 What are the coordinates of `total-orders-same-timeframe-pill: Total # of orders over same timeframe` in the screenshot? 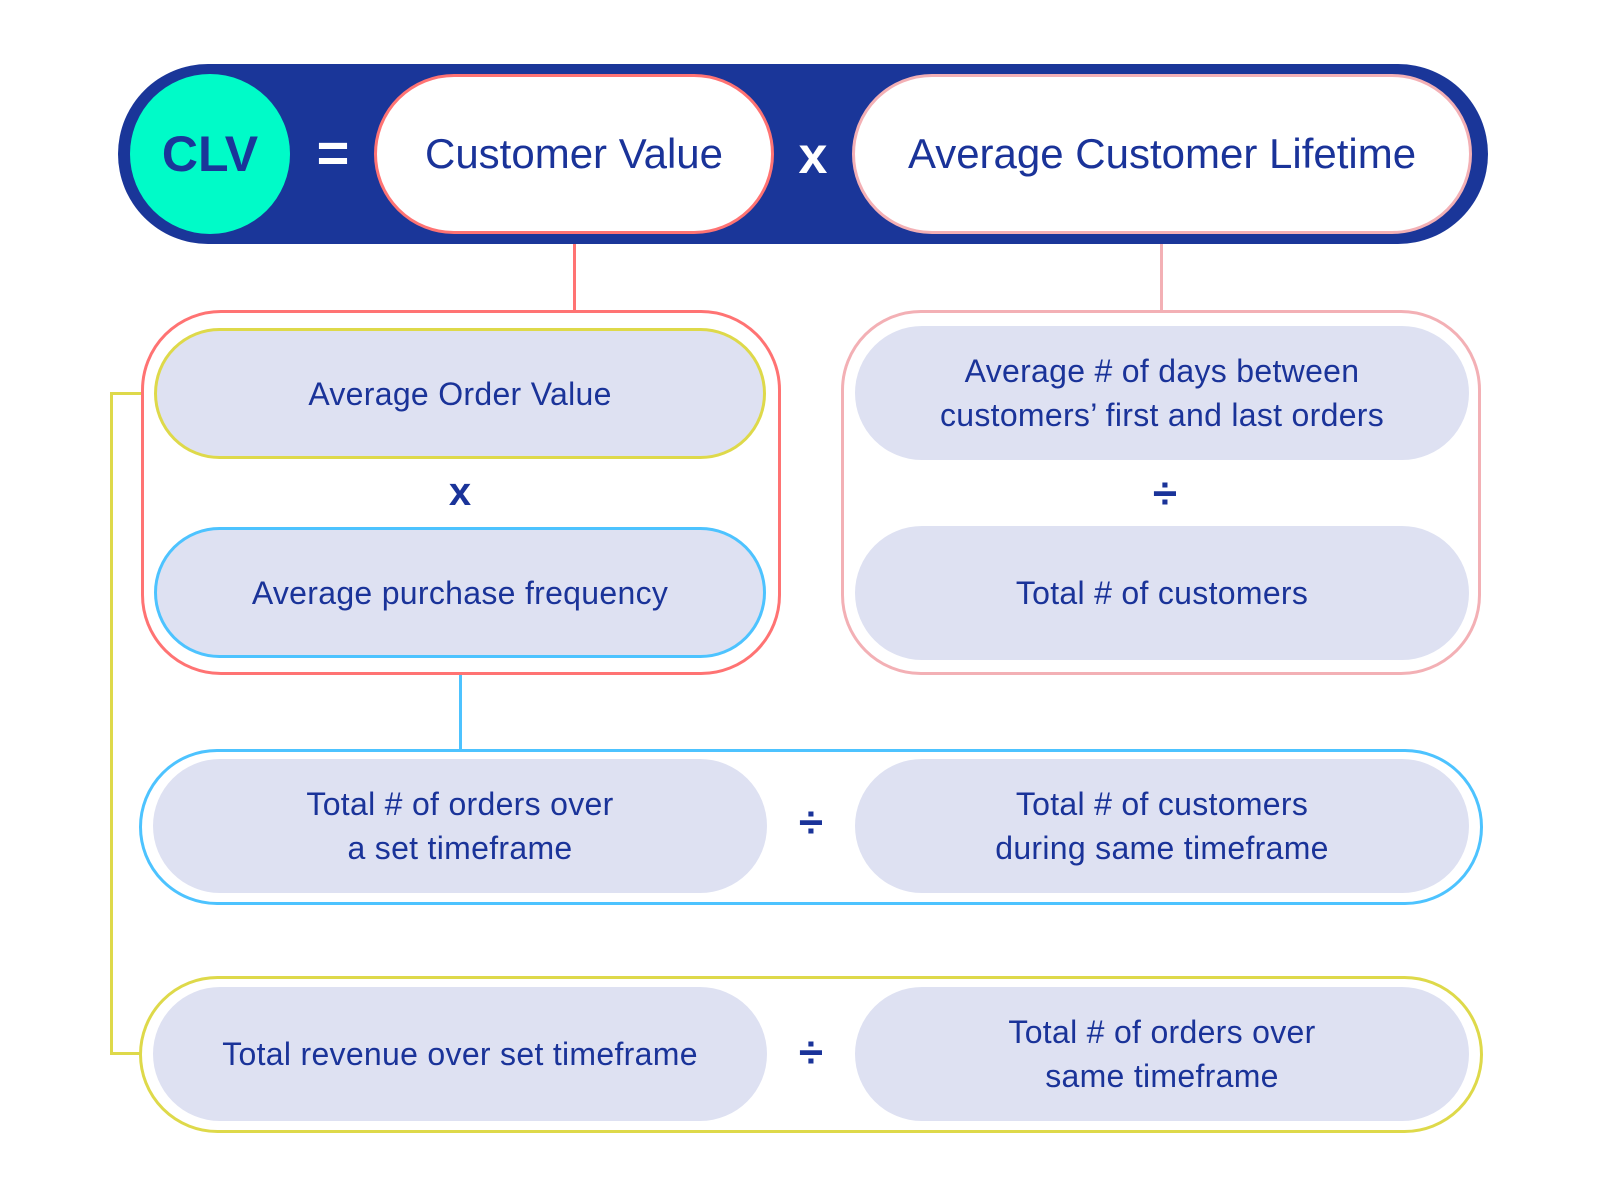 It's located at (1162, 1054).